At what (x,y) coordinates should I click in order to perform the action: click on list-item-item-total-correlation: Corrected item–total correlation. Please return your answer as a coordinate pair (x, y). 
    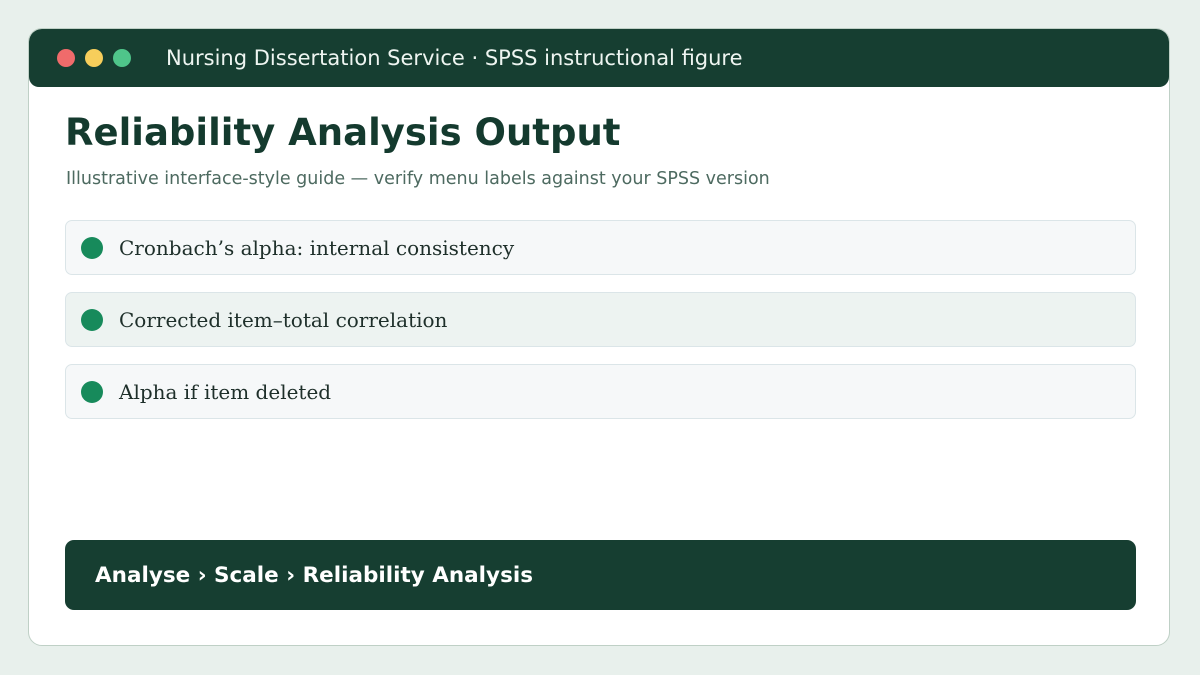
    Looking at the image, I should click on (600, 319).